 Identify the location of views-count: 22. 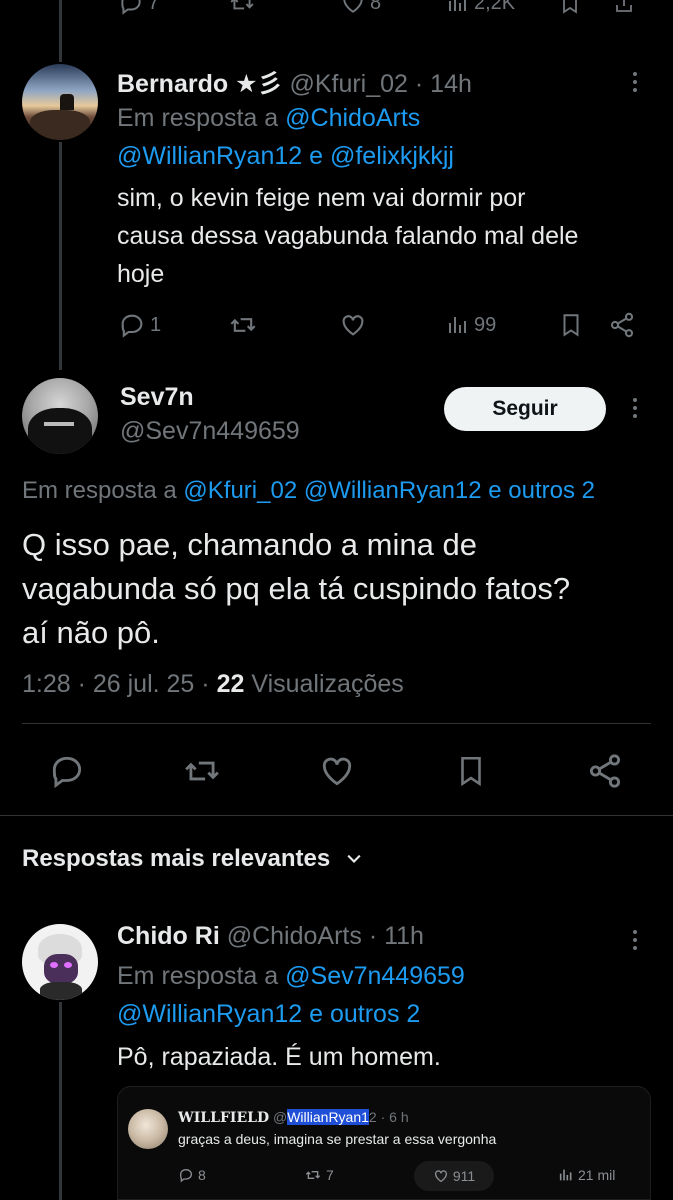
(230, 684).